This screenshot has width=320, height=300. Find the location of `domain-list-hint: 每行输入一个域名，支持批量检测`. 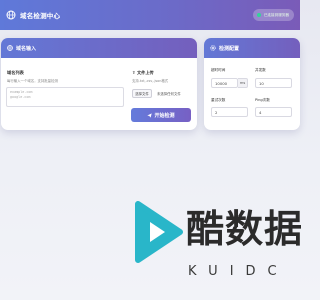

domain-list-hint: 每行输入一个域名，支持批量检测 is located at coordinates (32, 81).